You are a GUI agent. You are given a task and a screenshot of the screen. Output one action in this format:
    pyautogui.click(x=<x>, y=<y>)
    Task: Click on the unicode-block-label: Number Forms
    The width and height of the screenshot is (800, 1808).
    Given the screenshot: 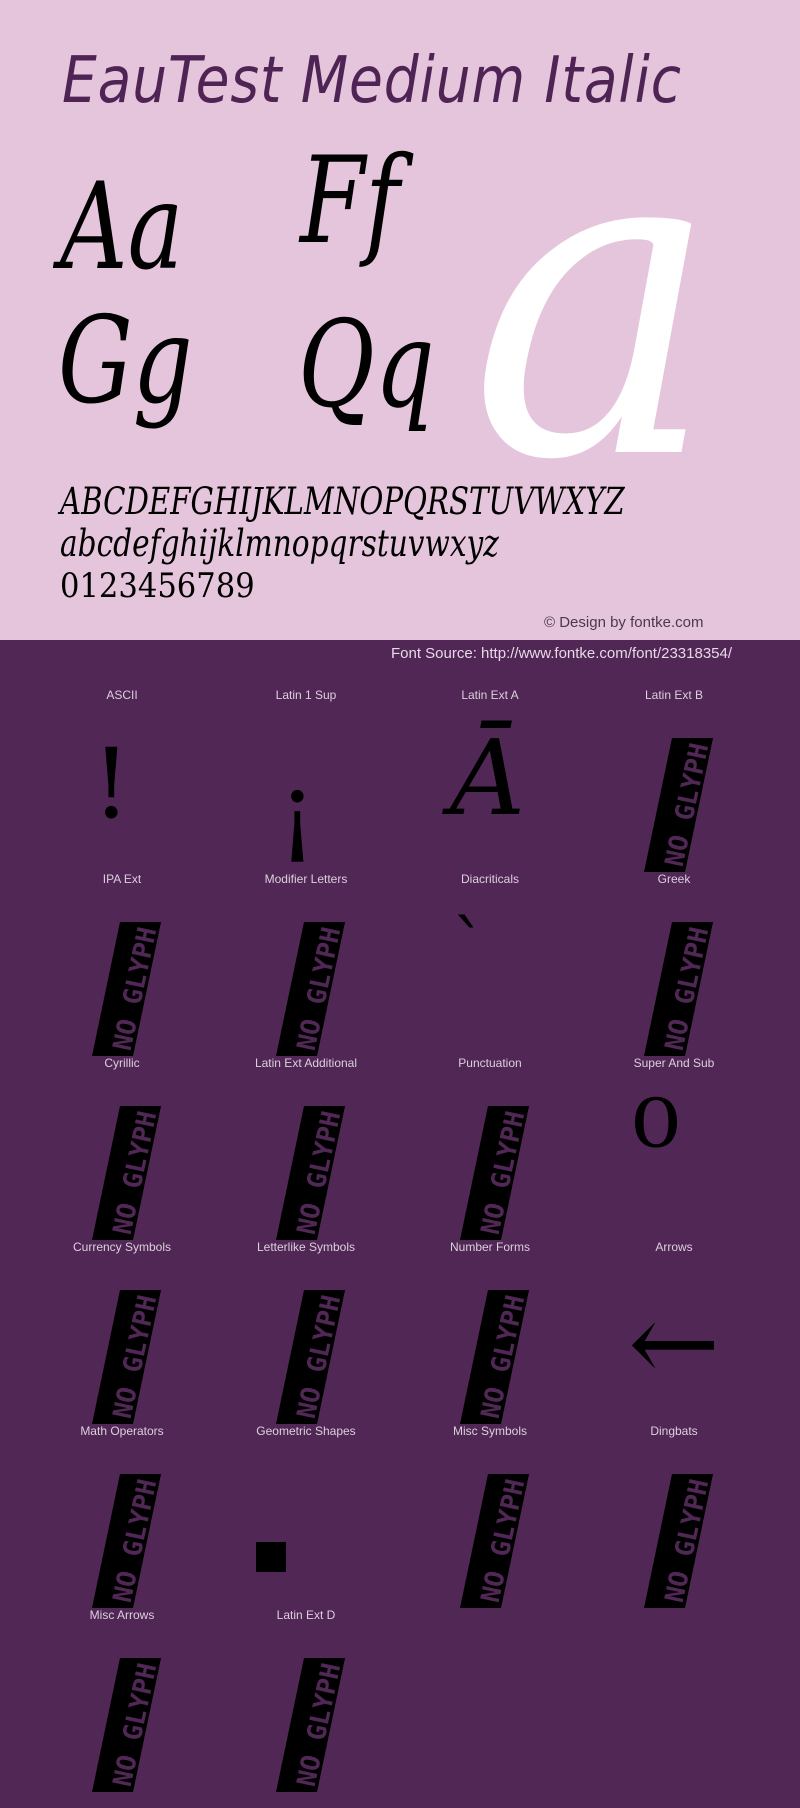 What is the action you would take?
    pyautogui.click(x=489, y=1247)
    